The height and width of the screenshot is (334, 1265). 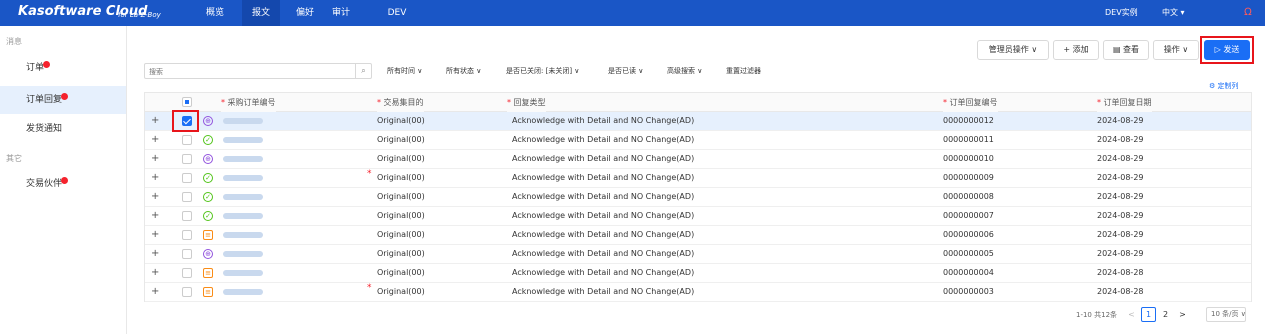 I want to click on nav-dev: DEV, so click(x=397, y=13).